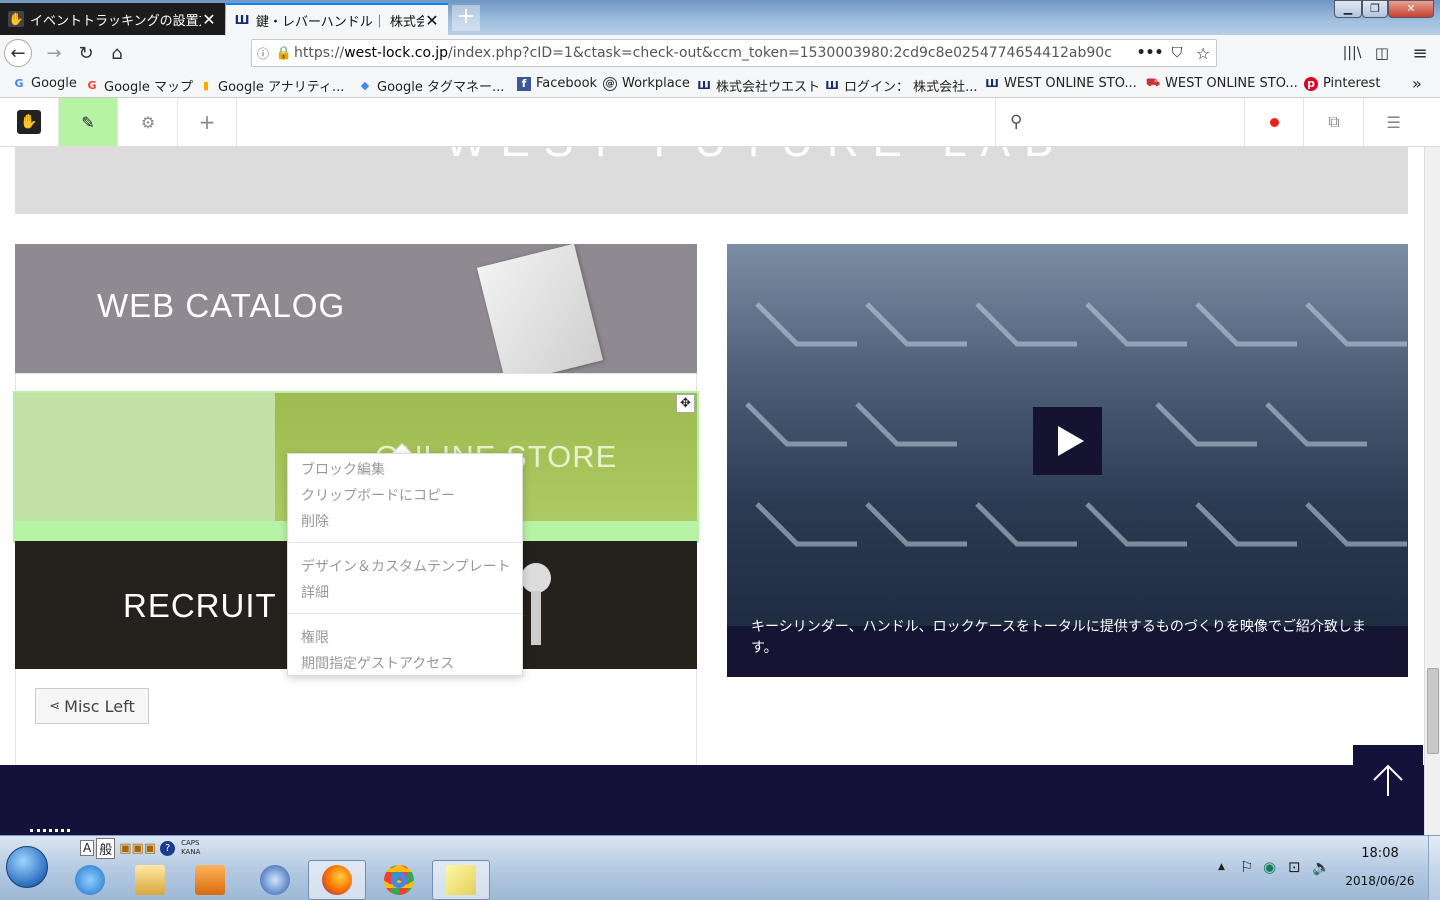  Describe the element at coordinates (27, 867) in the screenshot. I see `start-button` at that location.